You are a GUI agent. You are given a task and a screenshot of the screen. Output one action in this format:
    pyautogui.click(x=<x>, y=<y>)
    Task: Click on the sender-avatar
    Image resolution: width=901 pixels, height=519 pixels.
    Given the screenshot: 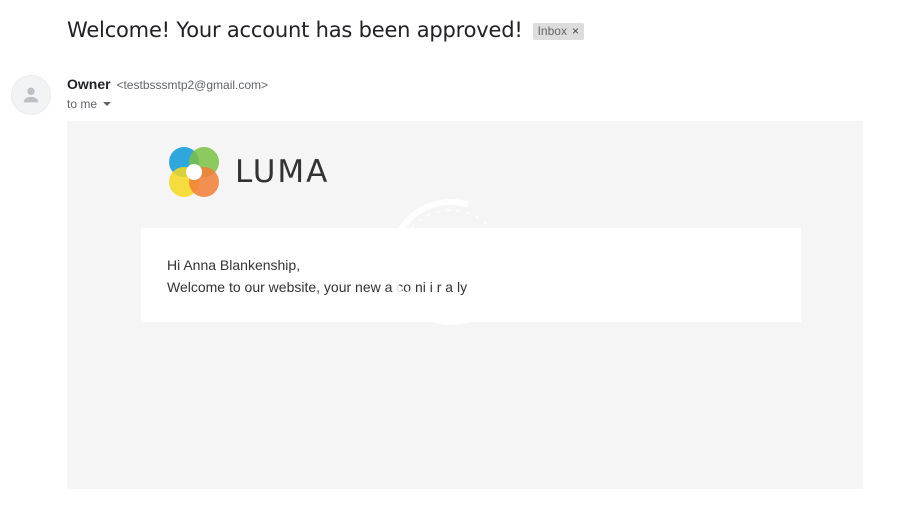 What is the action you would take?
    pyautogui.click(x=31, y=95)
    